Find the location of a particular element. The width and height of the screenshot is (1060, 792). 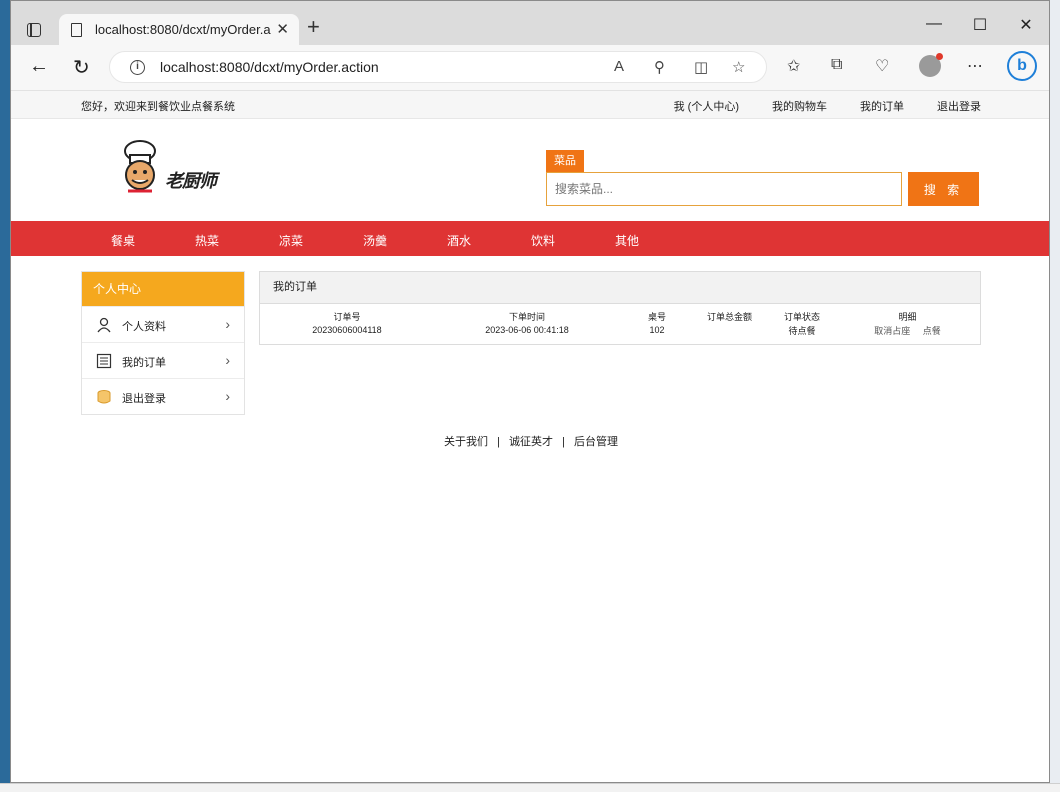

refresh-icon: ↻ is located at coordinates (81, 67).